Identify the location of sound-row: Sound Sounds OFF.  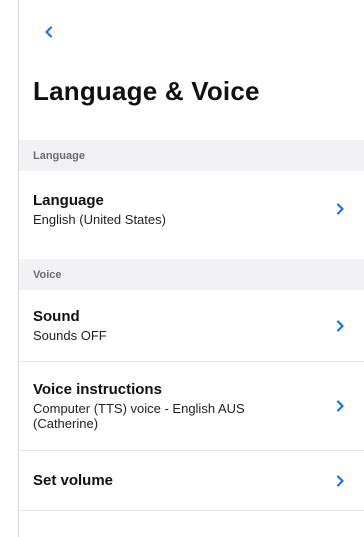
(191, 326).